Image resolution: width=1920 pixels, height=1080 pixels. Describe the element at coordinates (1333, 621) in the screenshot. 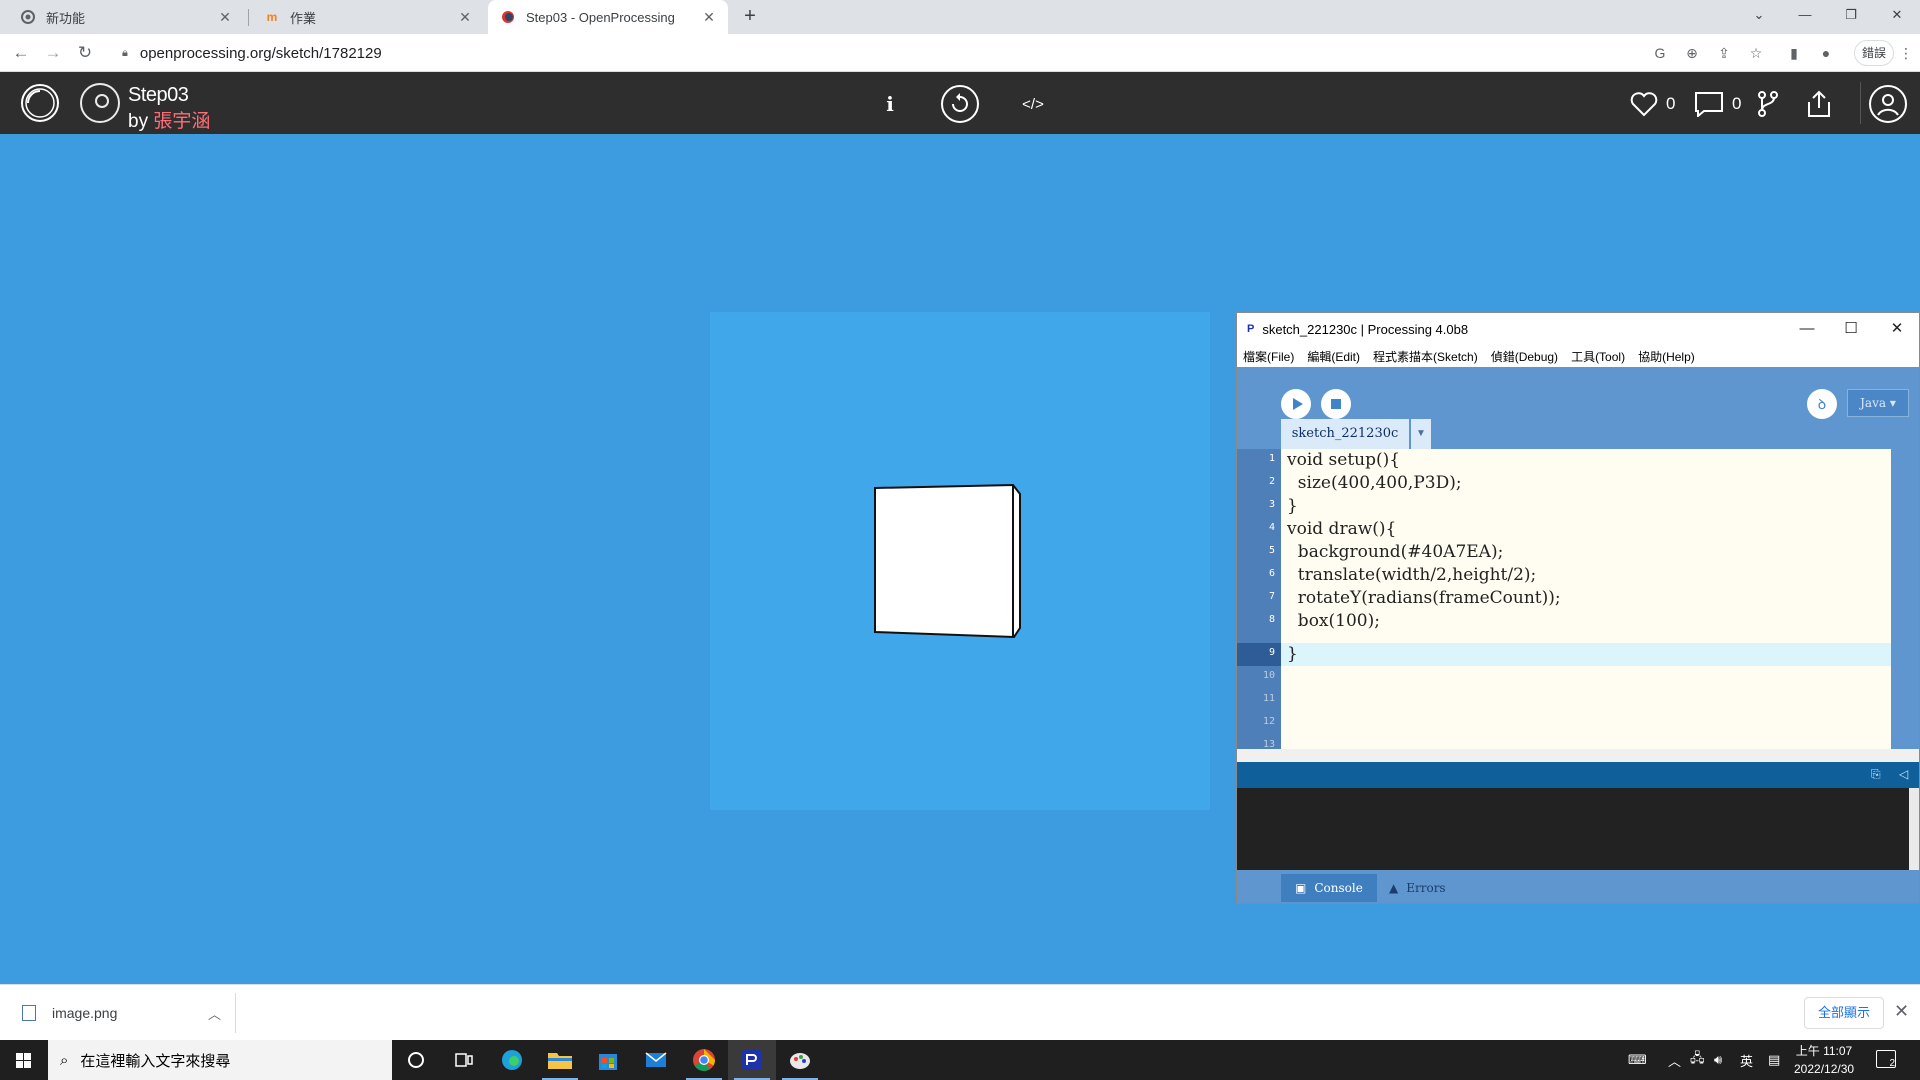

I see `code-line: box(100);` at that location.